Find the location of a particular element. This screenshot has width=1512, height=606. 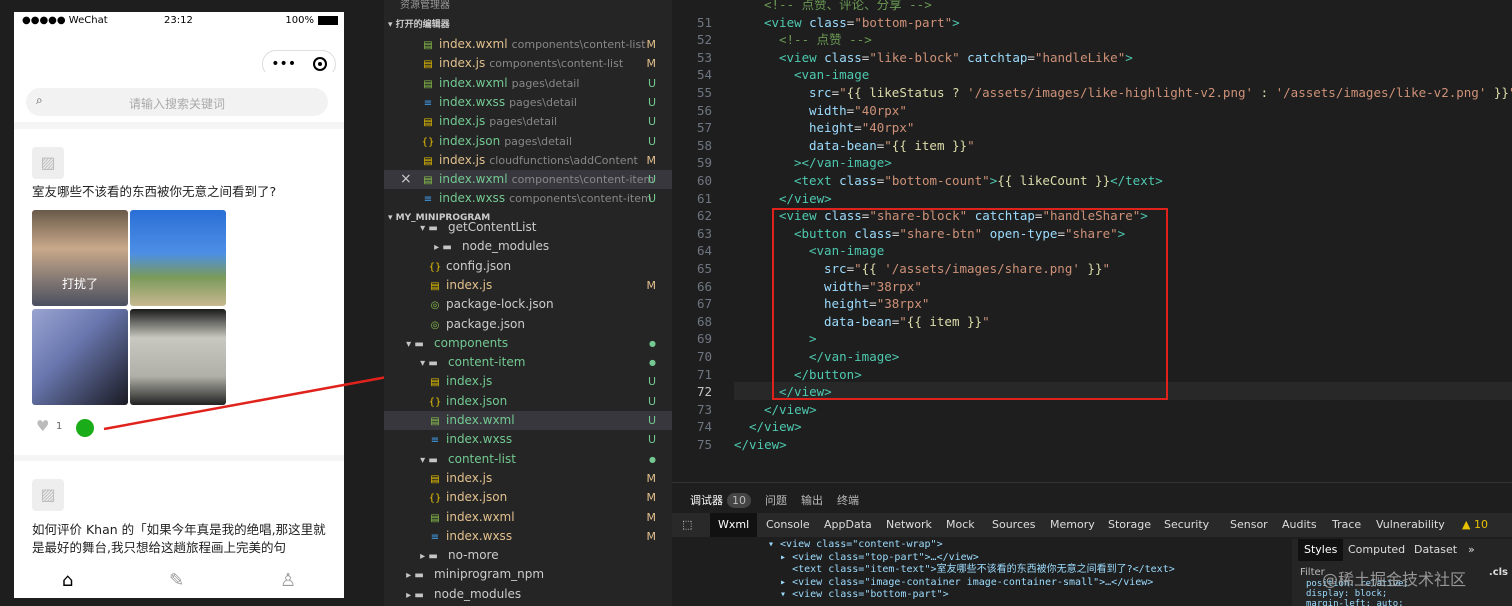

file-name: node_modules is located at coordinates (478, 593).